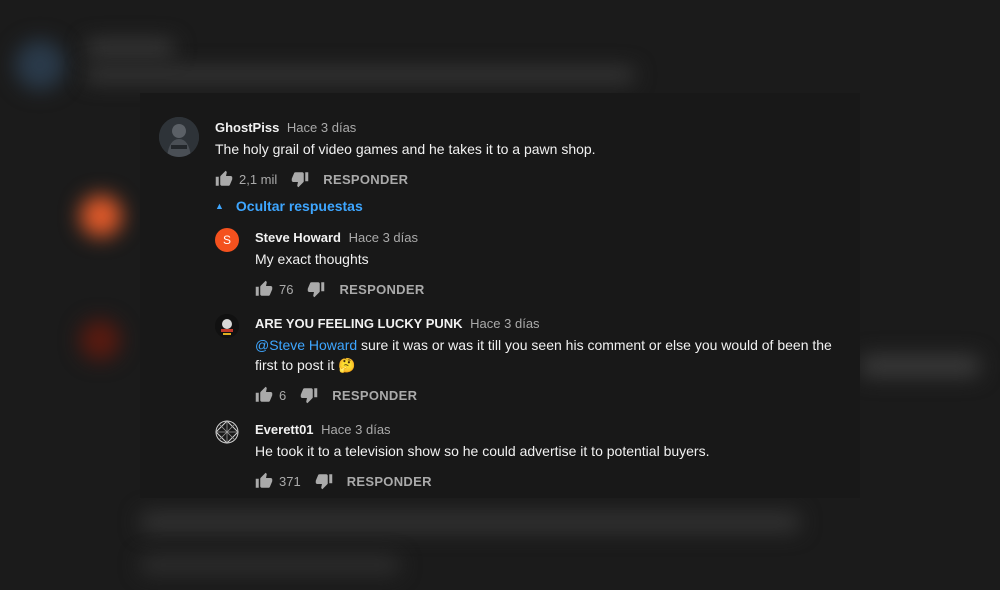 The height and width of the screenshot is (590, 1000). What do you see at coordinates (290, 481) in the screenshot?
I see `like-count: 371` at bounding box center [290, 481].